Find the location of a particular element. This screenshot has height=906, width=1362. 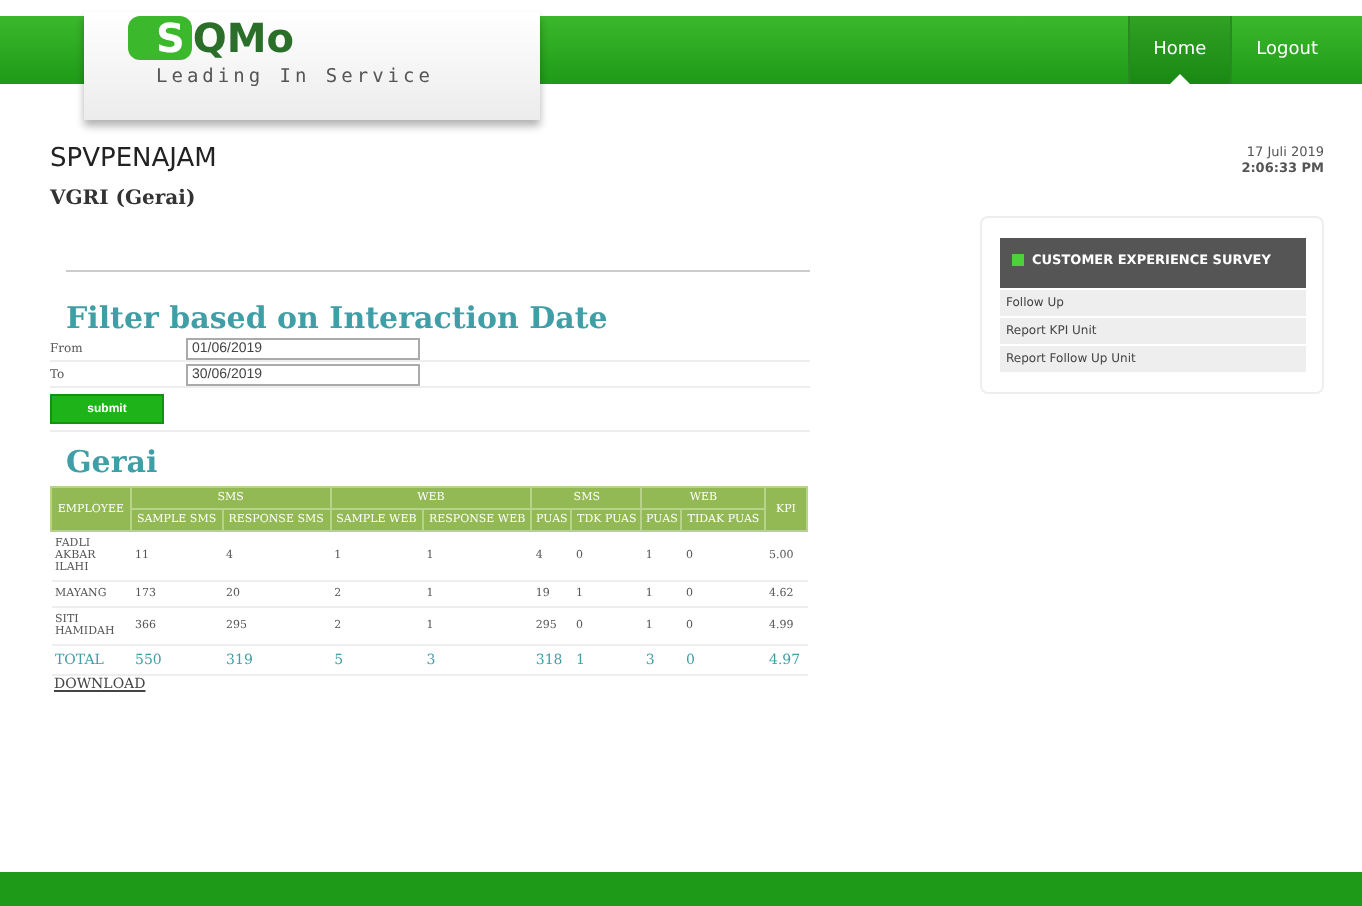

logo-tagline: Leading In Service is located at coordinates (295, 77).